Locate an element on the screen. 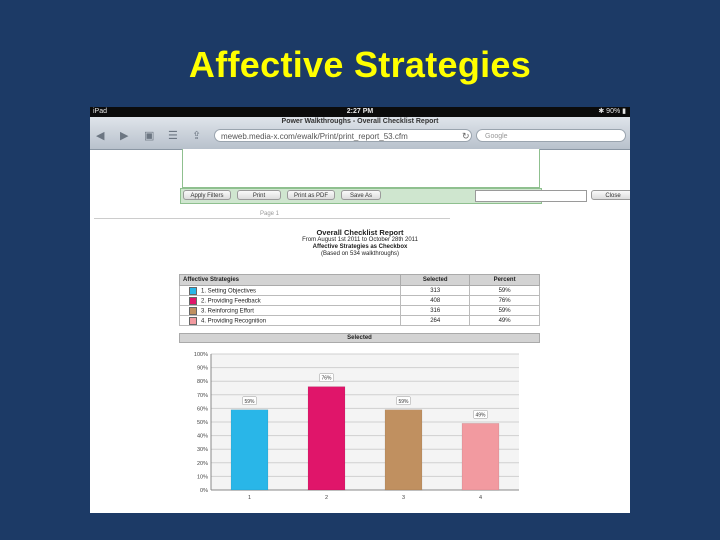  header-strategy: Affective Strategies is located at coordinates (290, 280).